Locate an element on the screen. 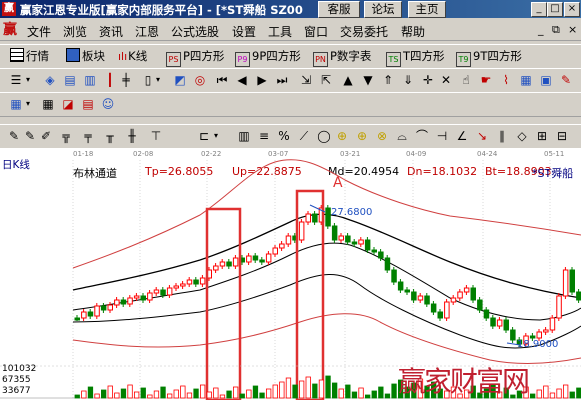 This screenshot has height=400, width=581. volume-tick: 33677 is located at coordinates (16, 391).